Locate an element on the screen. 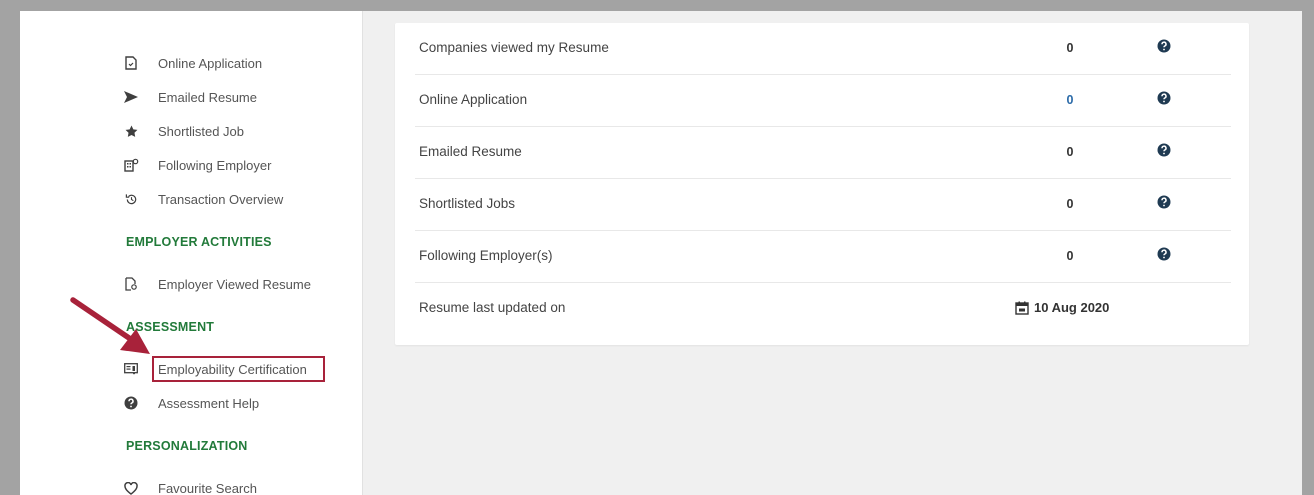 The height and width of the screenshot is (495, 1314). section-heading-employer-activities: EMPLOYER ACTIVITIES is located at coordinates (199, 242).